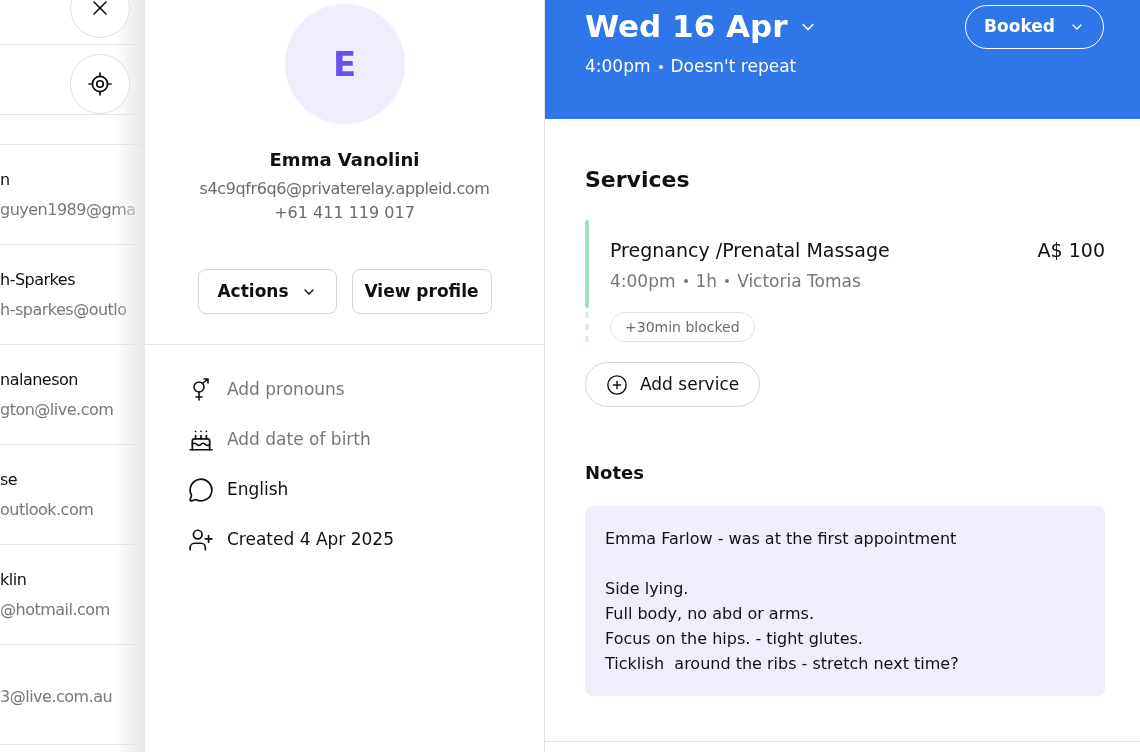  I want to click on blocked-time-bar, so click(587, 327).